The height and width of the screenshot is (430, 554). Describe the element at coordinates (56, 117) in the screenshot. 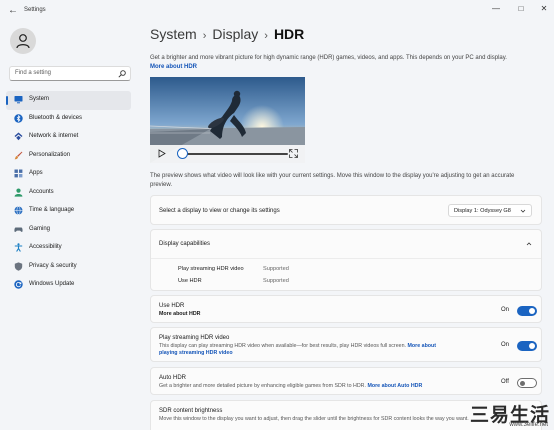

I see `sidebar-item-label: Bluetooth & devices` at that location.